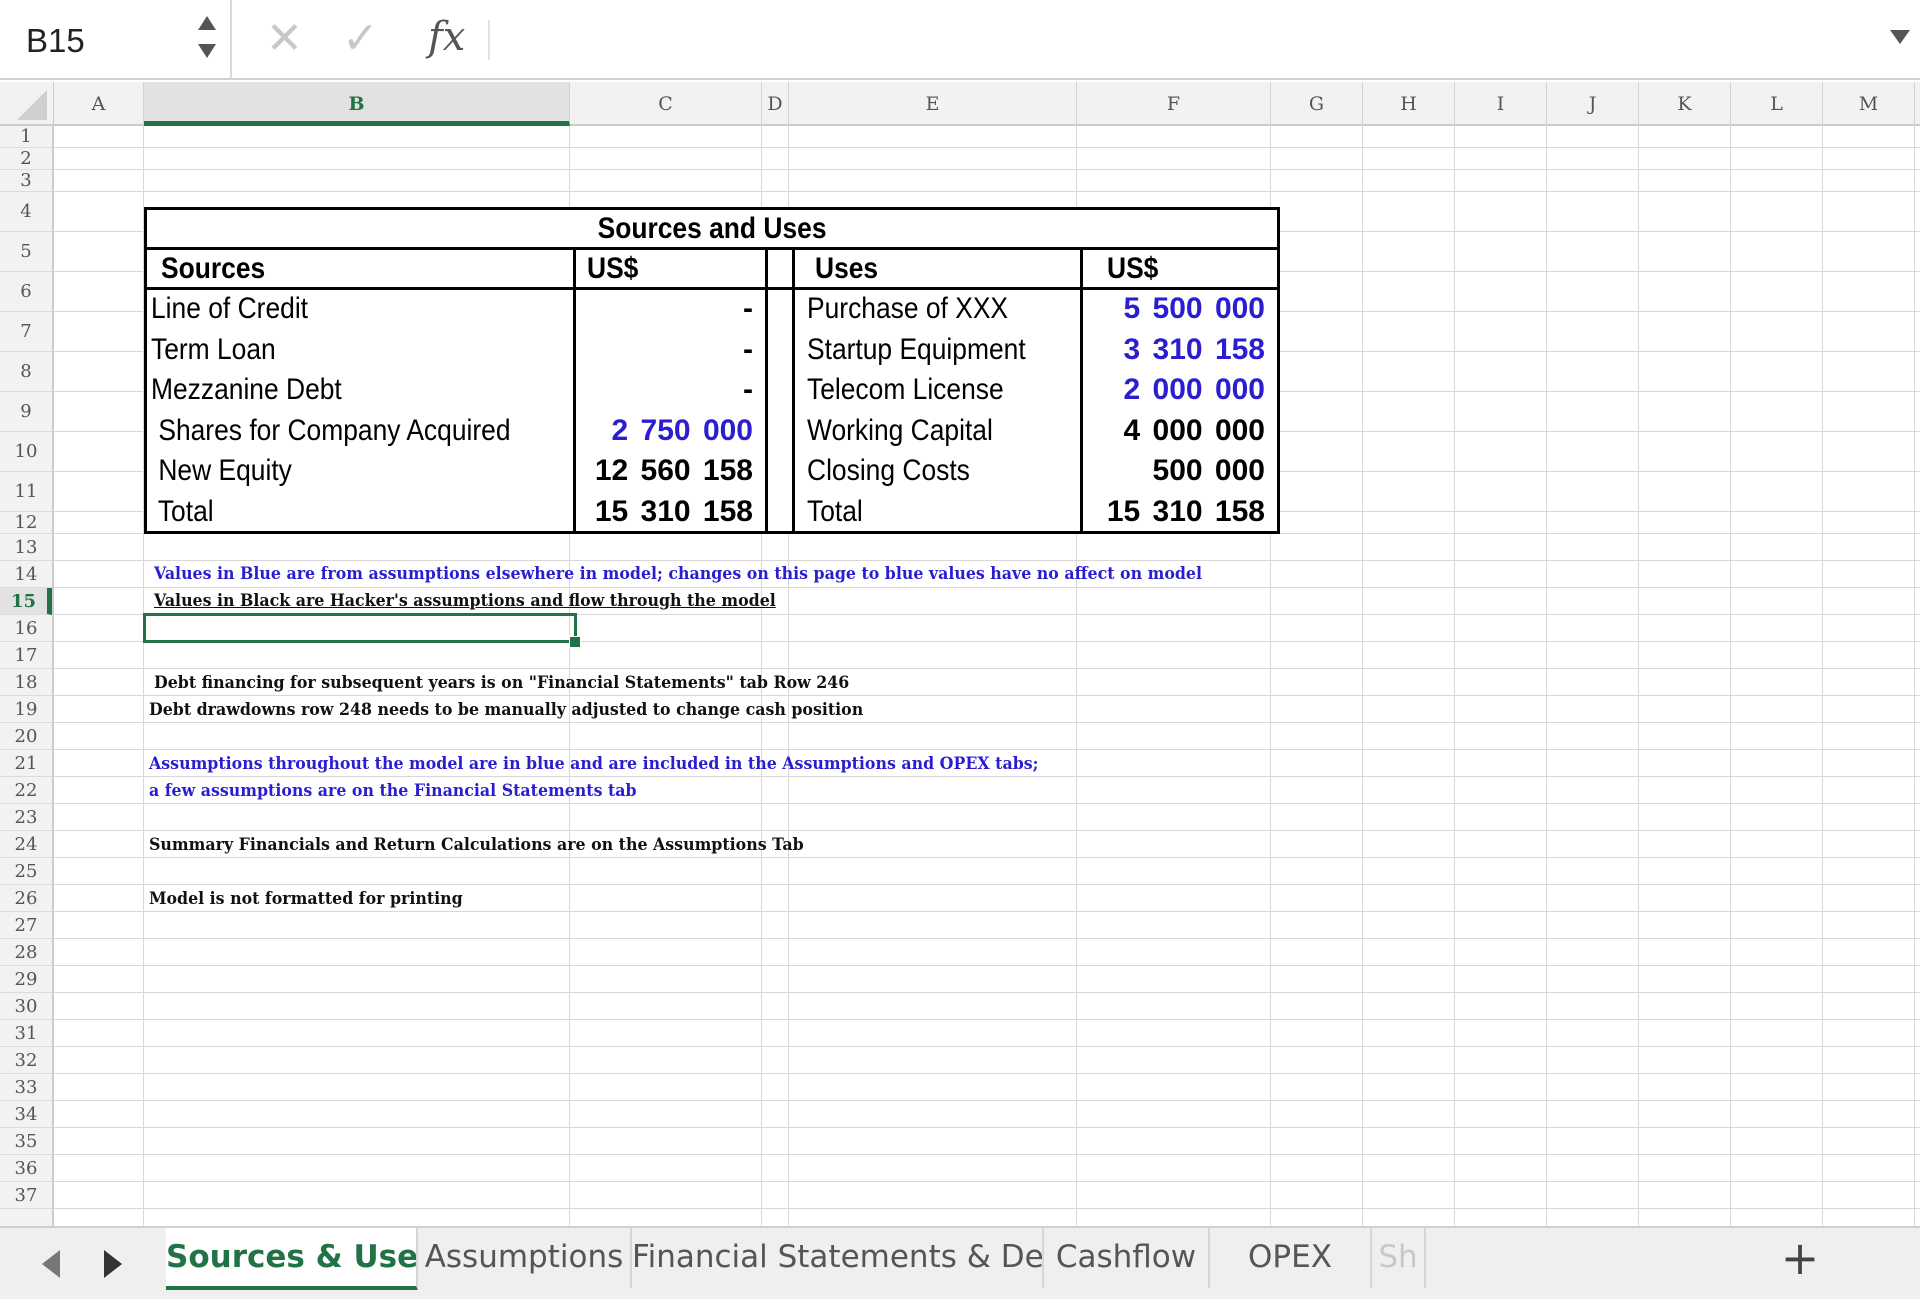  I want to click on use-label-cell: Closing Costs, so click(943, 472).